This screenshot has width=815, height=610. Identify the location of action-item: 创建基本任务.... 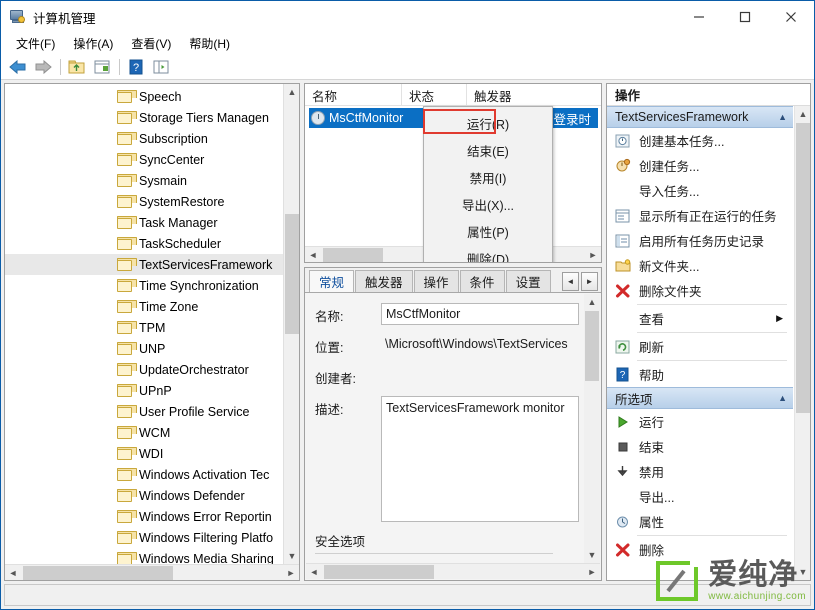
(700, 140).